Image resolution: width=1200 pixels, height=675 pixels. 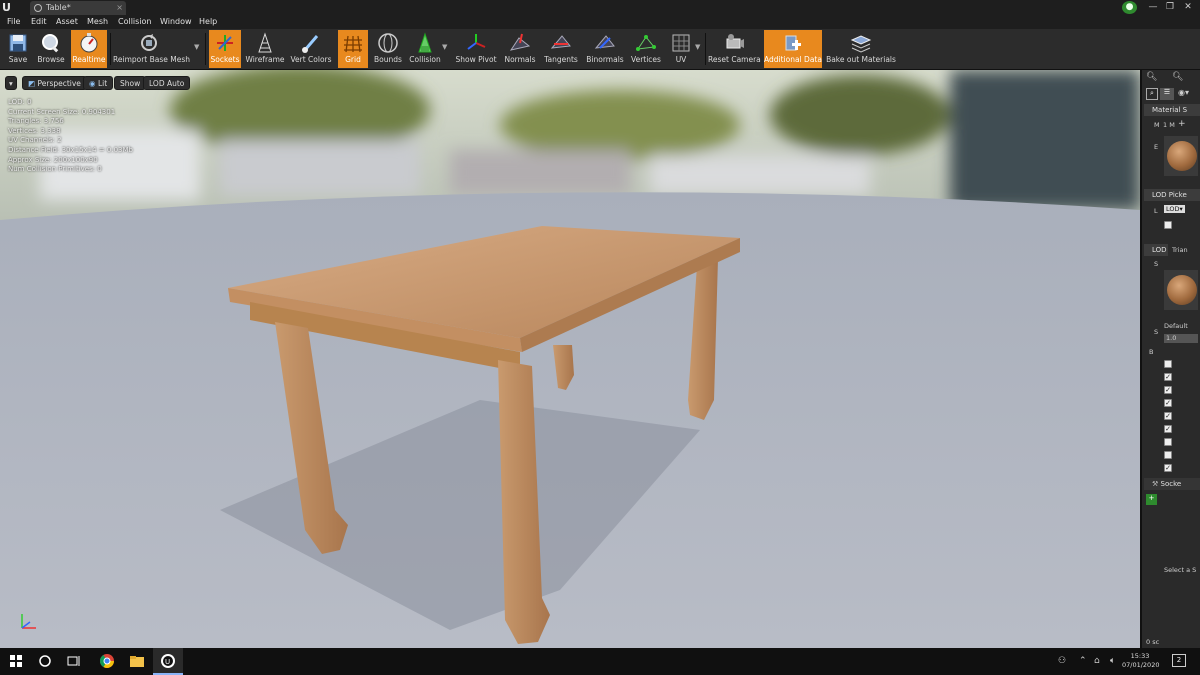 I want to click on chrome-icon, so click(x=107, y=661).